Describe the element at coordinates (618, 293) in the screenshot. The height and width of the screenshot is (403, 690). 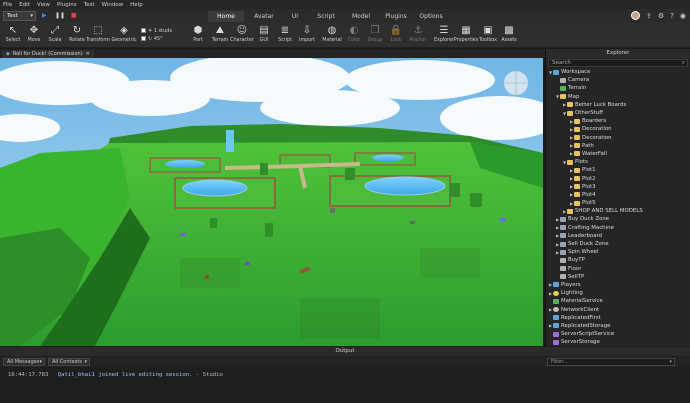
I see `tree-item: ▶ Lighting` at that location.